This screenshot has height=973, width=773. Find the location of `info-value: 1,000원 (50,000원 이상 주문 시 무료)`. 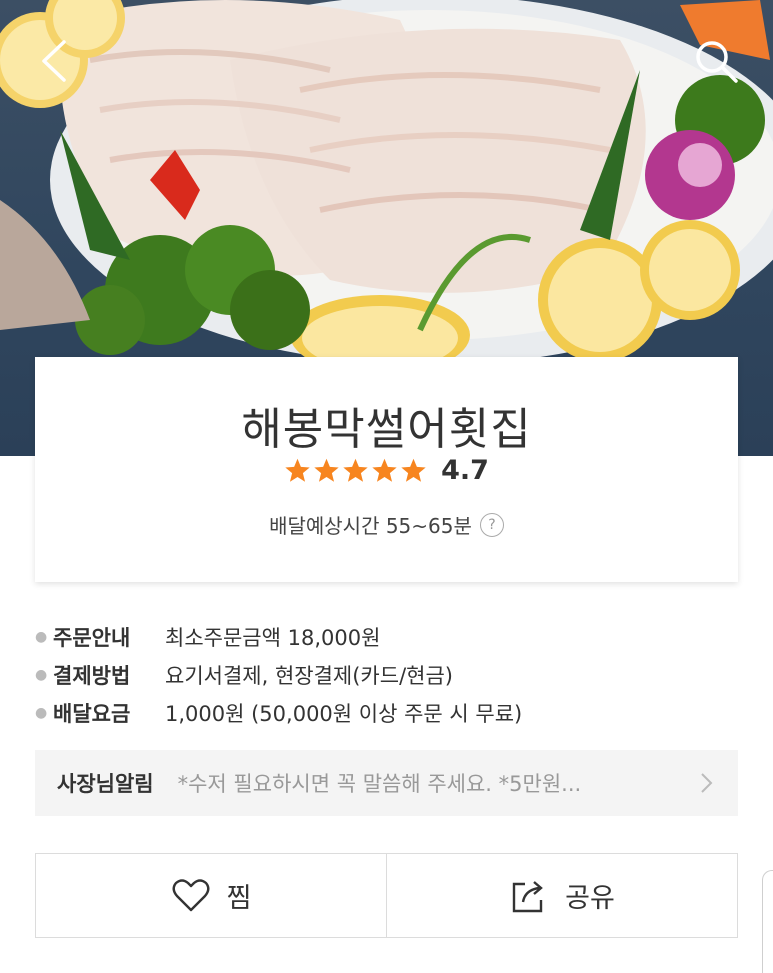

info-value: 1,000원 (50,000원 이상 주문 시 무료) is located at coordinates (344, 714).